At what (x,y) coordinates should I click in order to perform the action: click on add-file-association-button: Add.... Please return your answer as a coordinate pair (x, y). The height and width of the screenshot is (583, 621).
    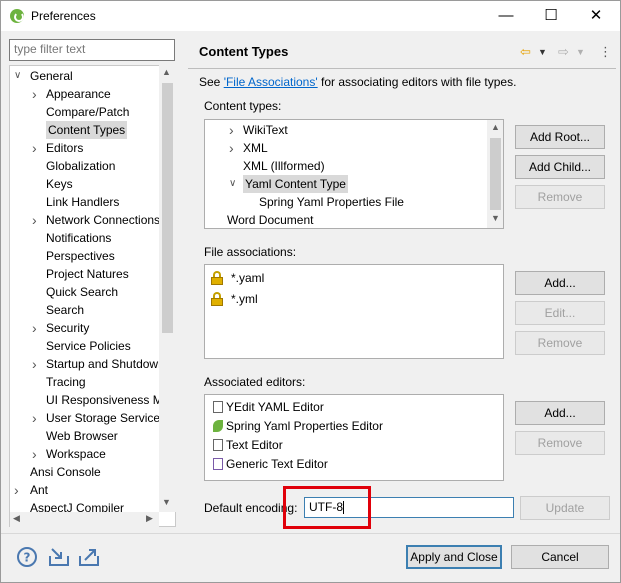
    Looking at the image, I should click on (560, 283).